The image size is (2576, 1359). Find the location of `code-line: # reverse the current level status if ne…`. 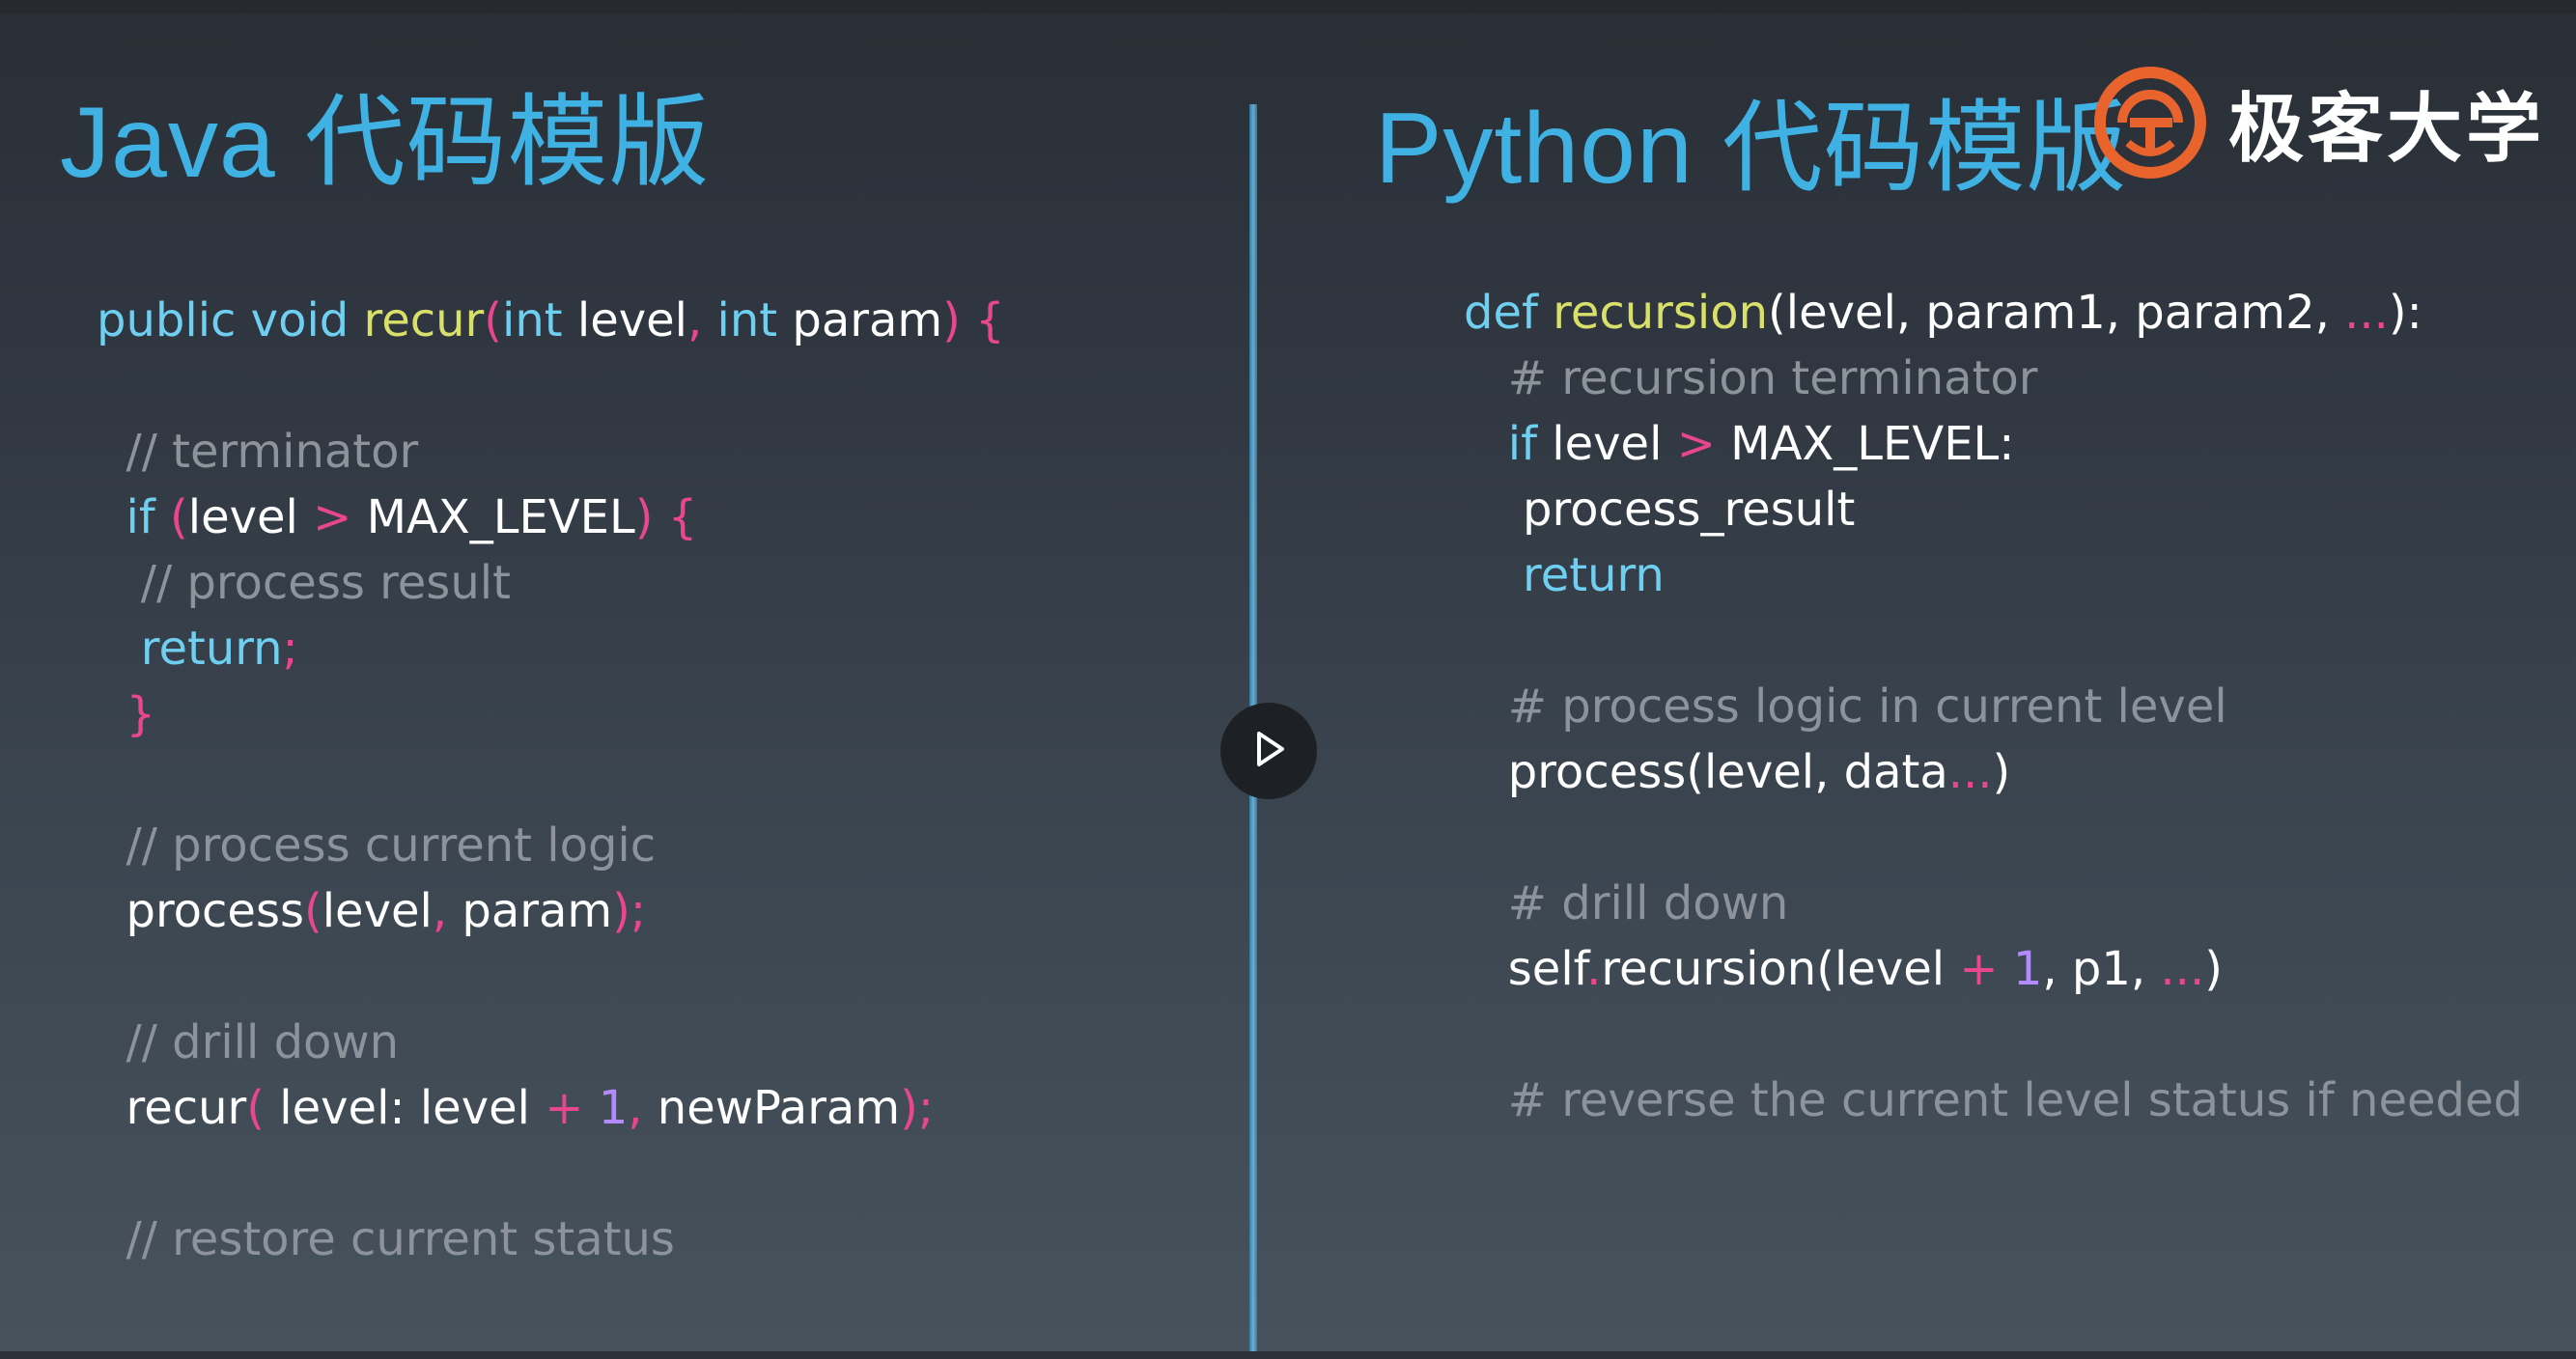

code-line: # reverse the current level status if ne… is located at coordinates (1994, 1101).